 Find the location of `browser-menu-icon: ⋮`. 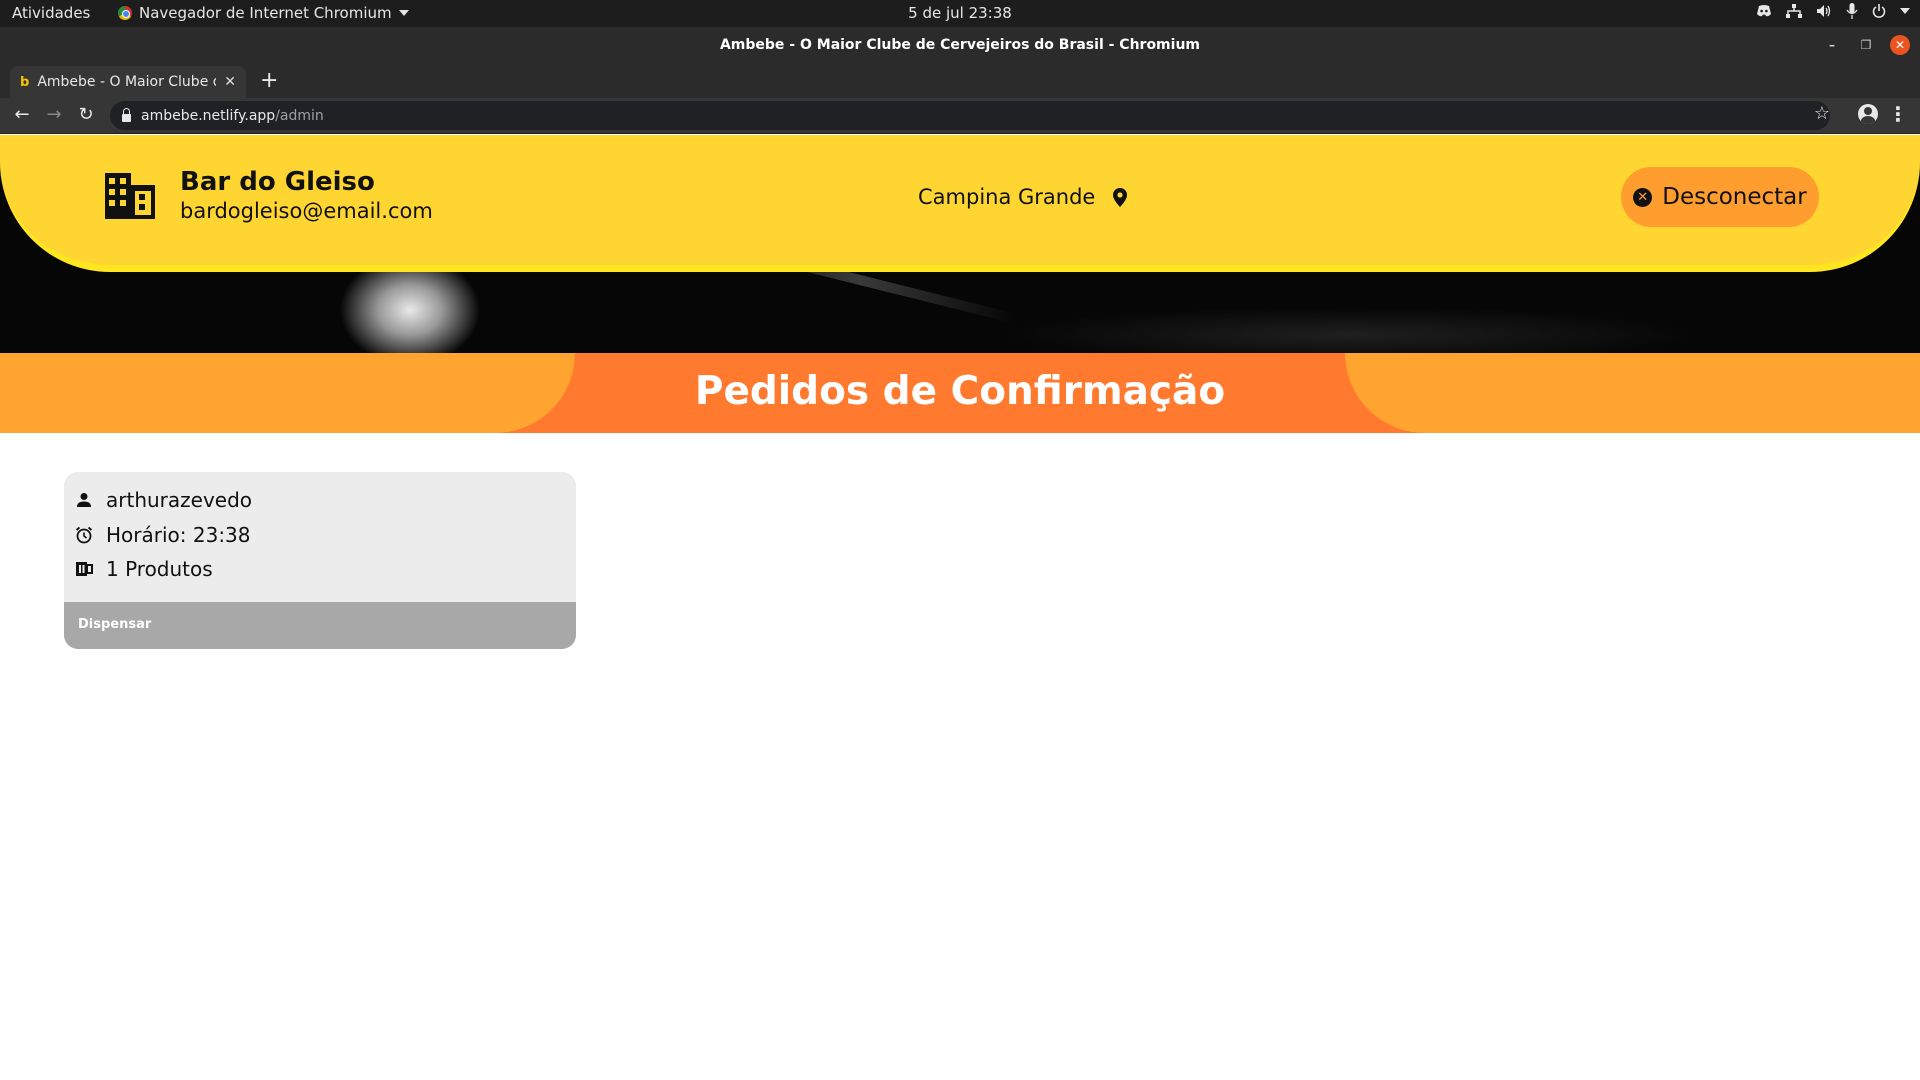

browser-menu-icon: ⋮ is located at coordinates (1898, 114).